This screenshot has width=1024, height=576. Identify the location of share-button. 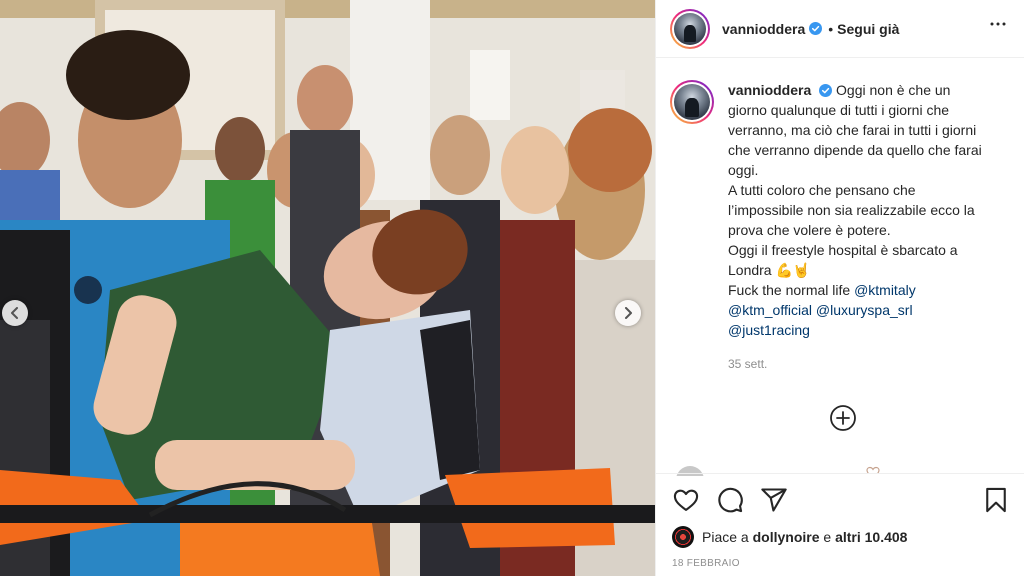
(774, 500).